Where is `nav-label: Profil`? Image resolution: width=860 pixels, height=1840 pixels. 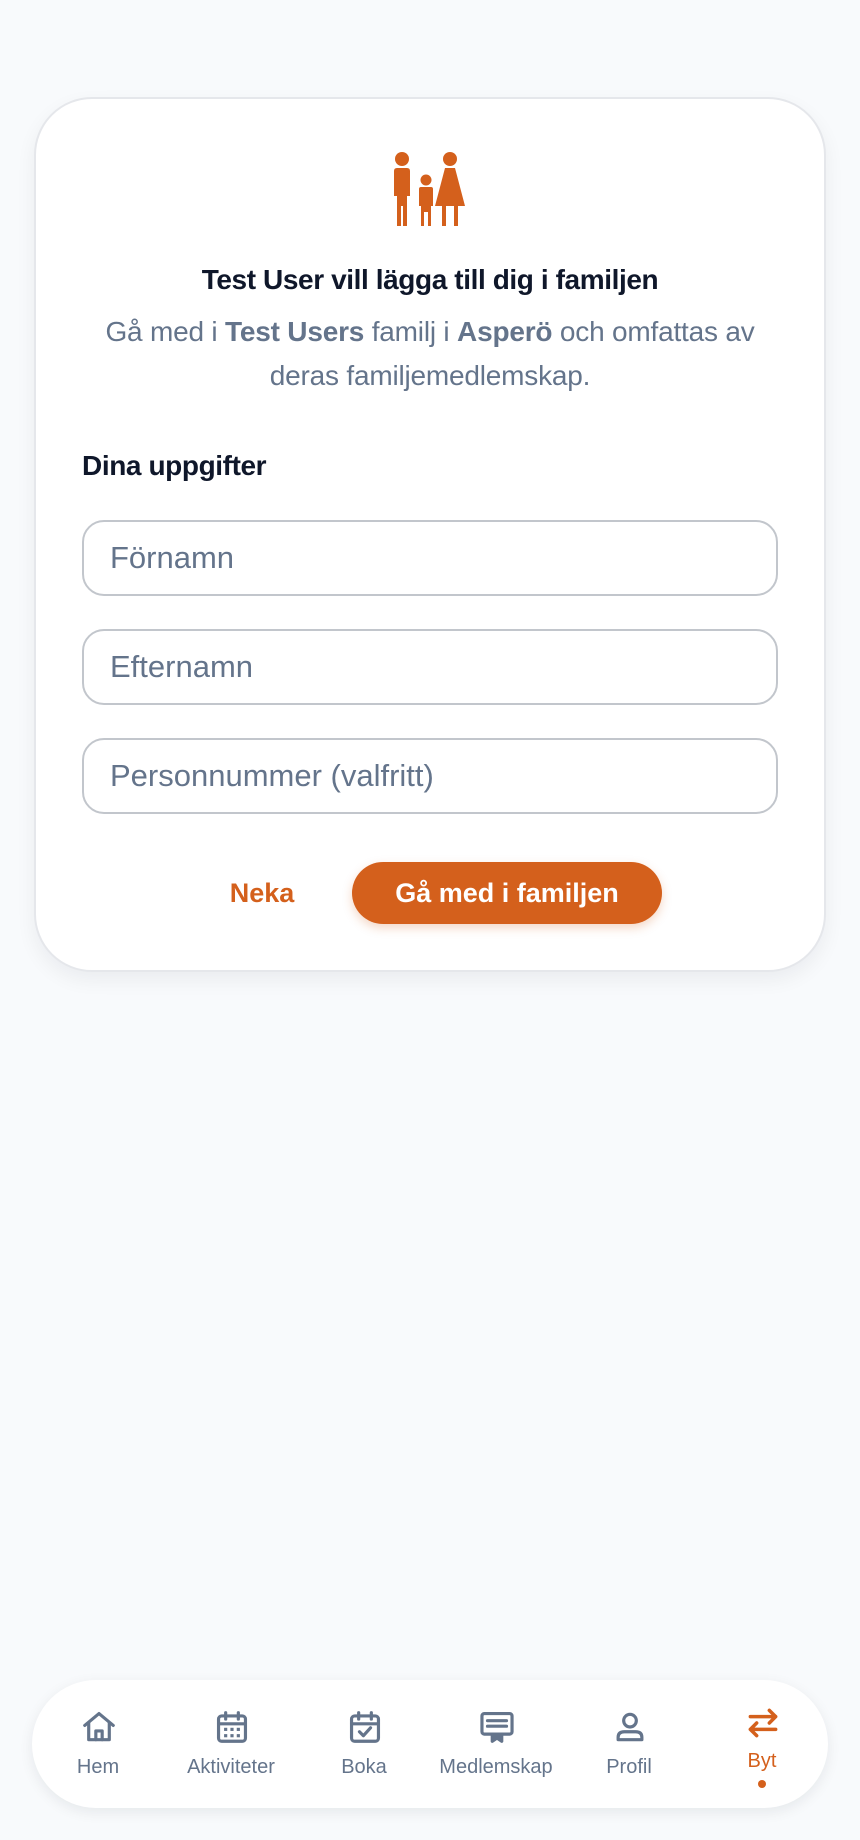 nav-label: Profil is located at coordinates (629, 1767).